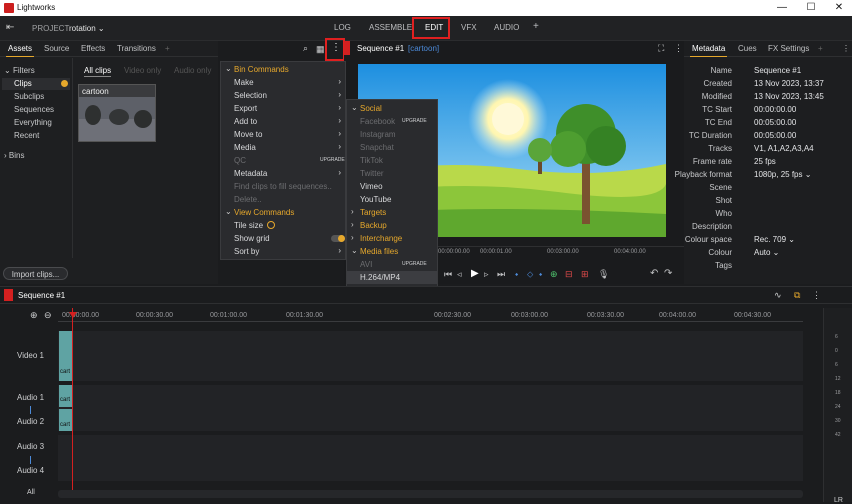  Describe the element at coordinates (469, 27) in the screenshot. I see `tab-vfx: VFX` at that location.